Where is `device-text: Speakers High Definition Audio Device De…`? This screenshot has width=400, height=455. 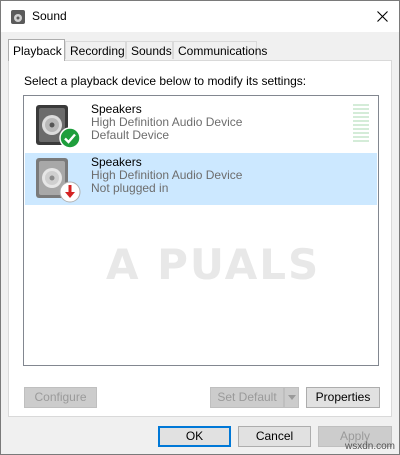 device-text: Speakers High Definition Audio Device De… is located at coordinates (166, 122).